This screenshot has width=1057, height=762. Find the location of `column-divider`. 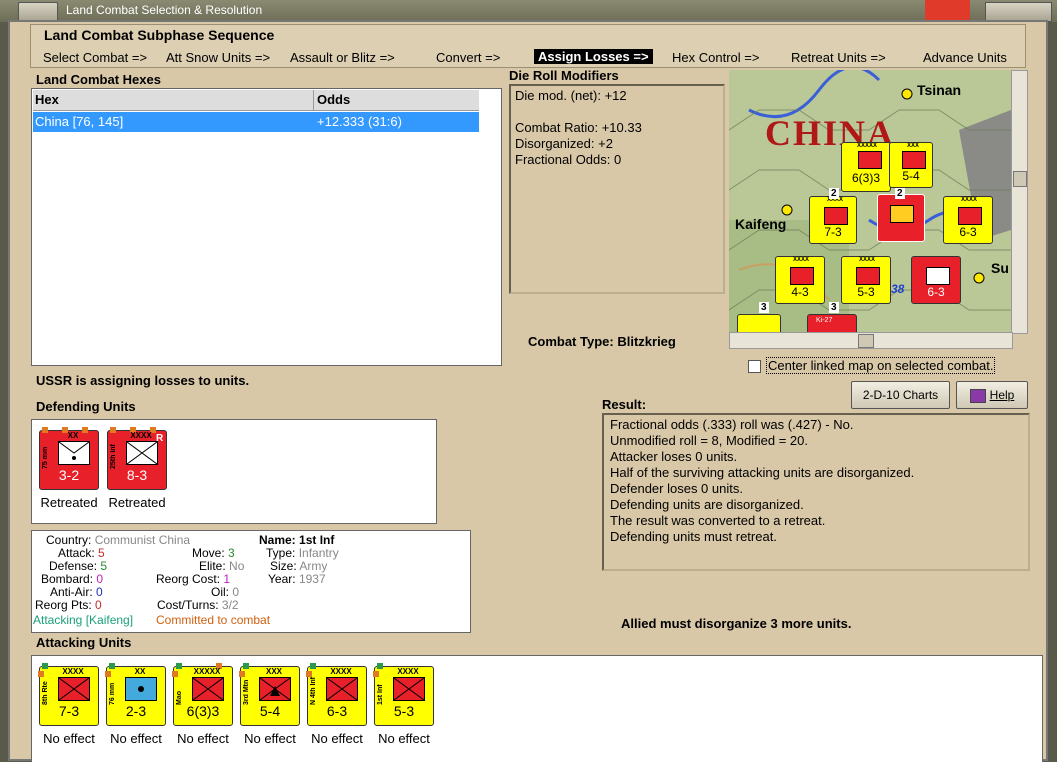

column-divider is located at coordinates (313, 100).